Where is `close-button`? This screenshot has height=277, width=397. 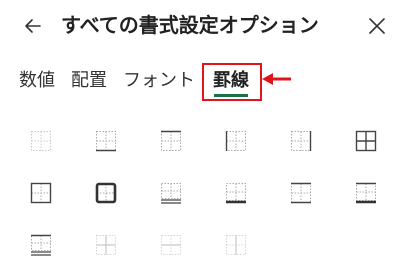 close-button is located at coordinates (377, 26).